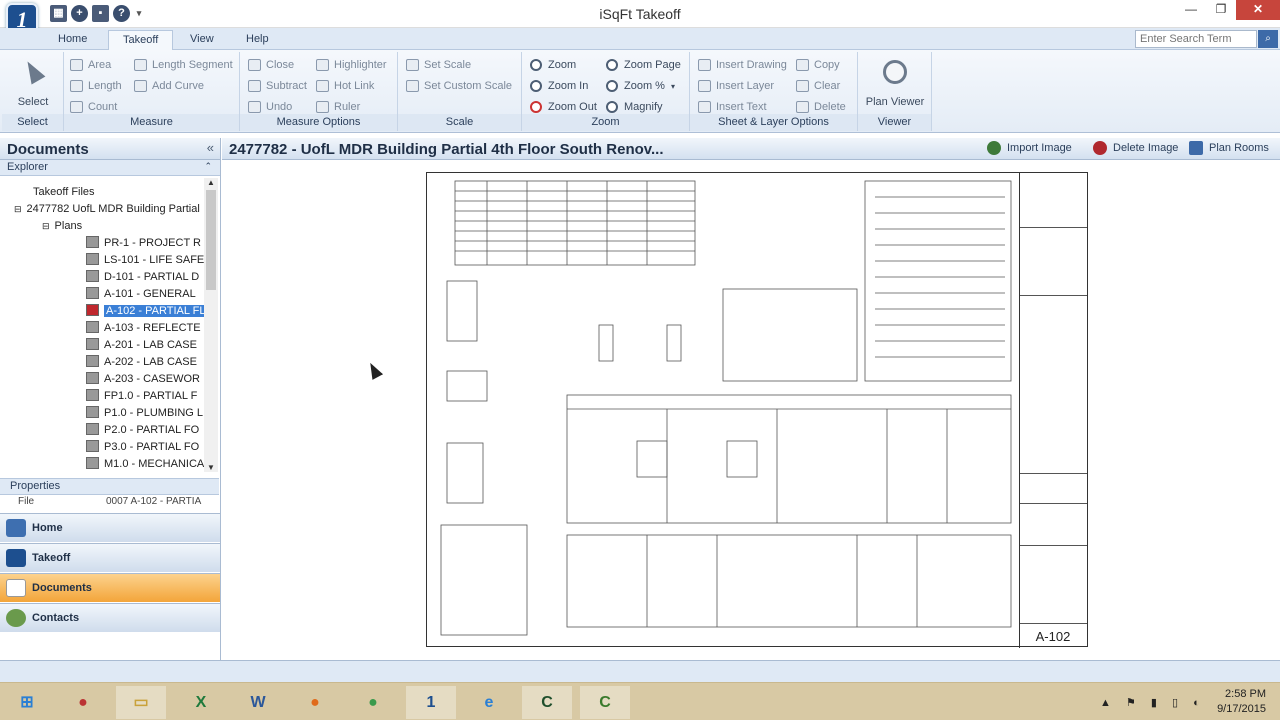 Image resolution: width=1280 pixels, height=720 pixels. What do you see at coordinates (141, 396) in the screenshot?
I see `tree-sheet-item: FP1.0 - PARTIAL F` at bounding box center [141, 396].